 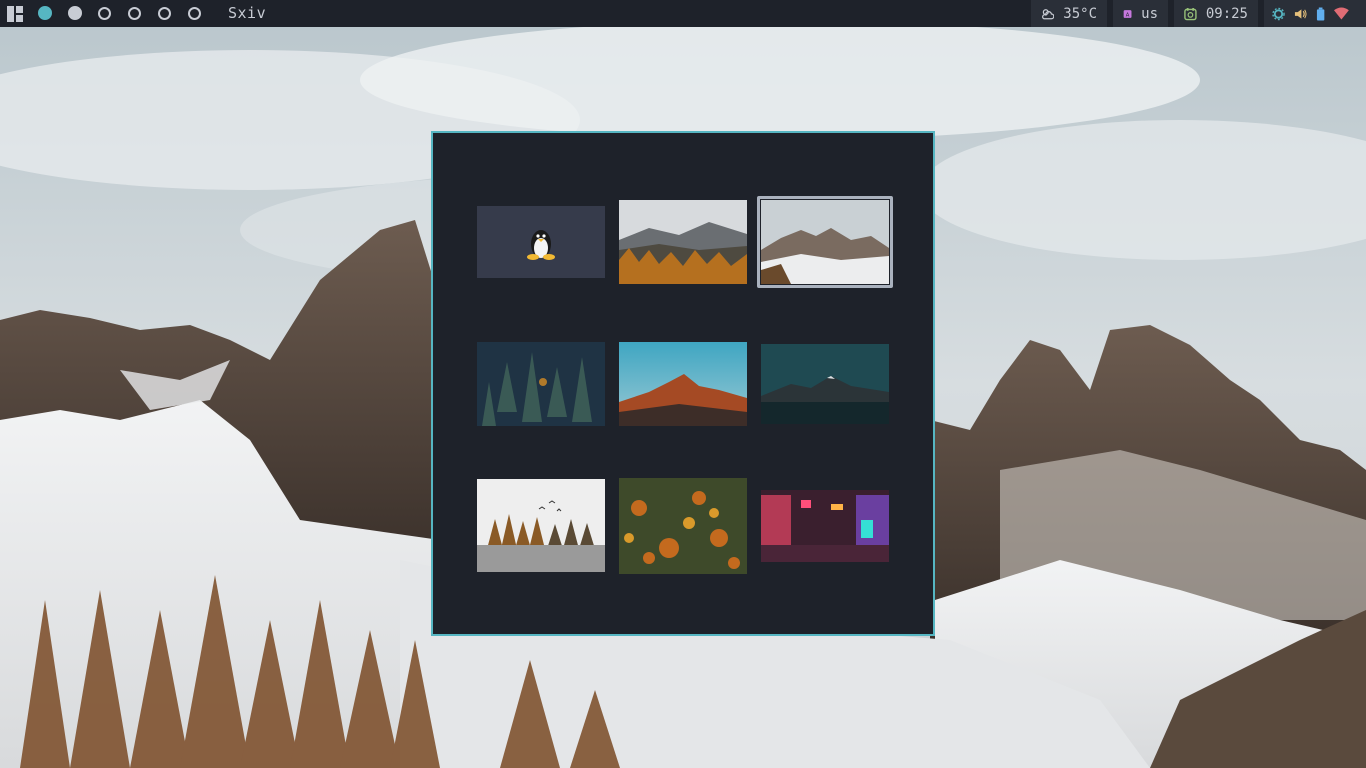 What do you see at coordinates (15, 14) in the screenshot?
I see `layout-grid-icon` at bounding box center [15, 14].